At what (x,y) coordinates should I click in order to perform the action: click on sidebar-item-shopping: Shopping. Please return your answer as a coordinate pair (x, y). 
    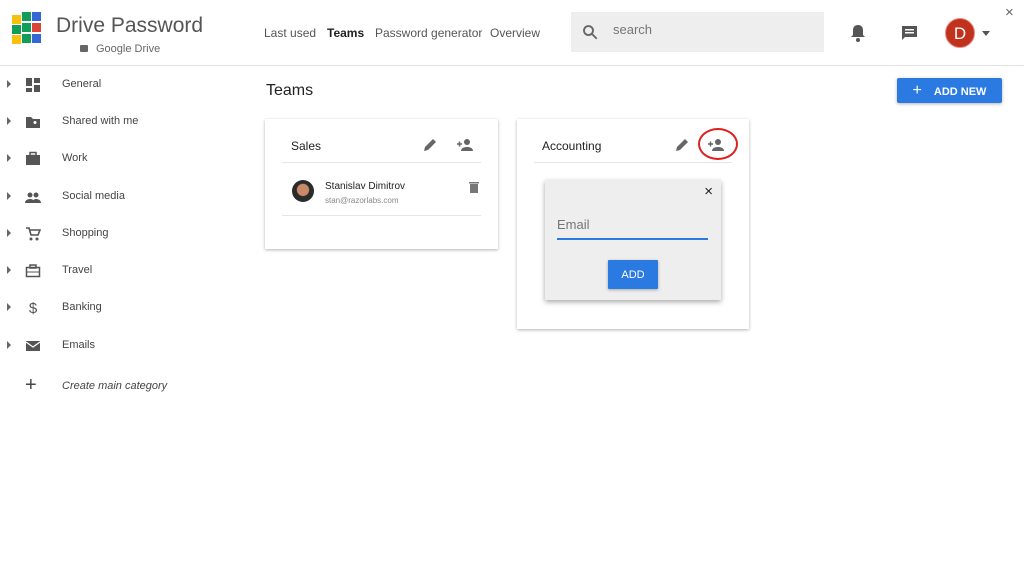
    Looking at the image, I should click on (120, 234).